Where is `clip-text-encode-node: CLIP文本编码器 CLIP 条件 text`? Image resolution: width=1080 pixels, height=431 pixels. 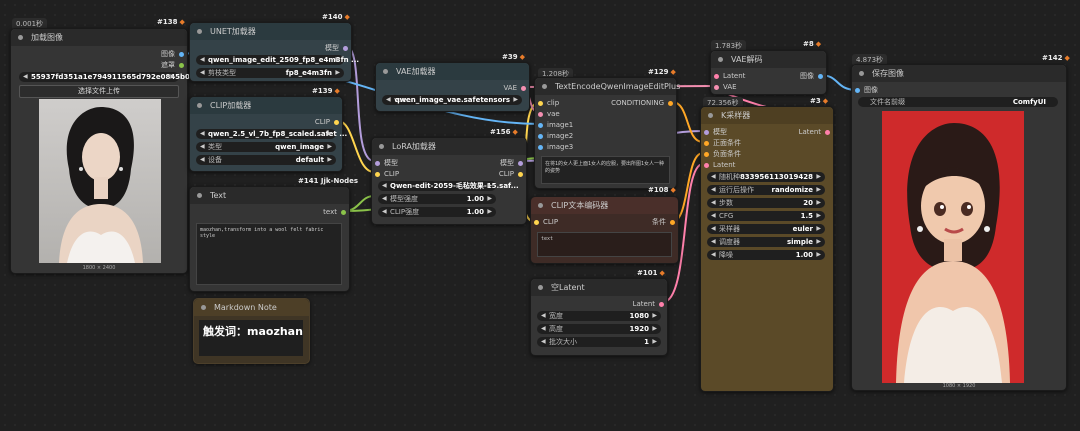 clip-text-encode-node: CLIP文本编码器 CLIP 条件 text is located at coordinates (604, 230).